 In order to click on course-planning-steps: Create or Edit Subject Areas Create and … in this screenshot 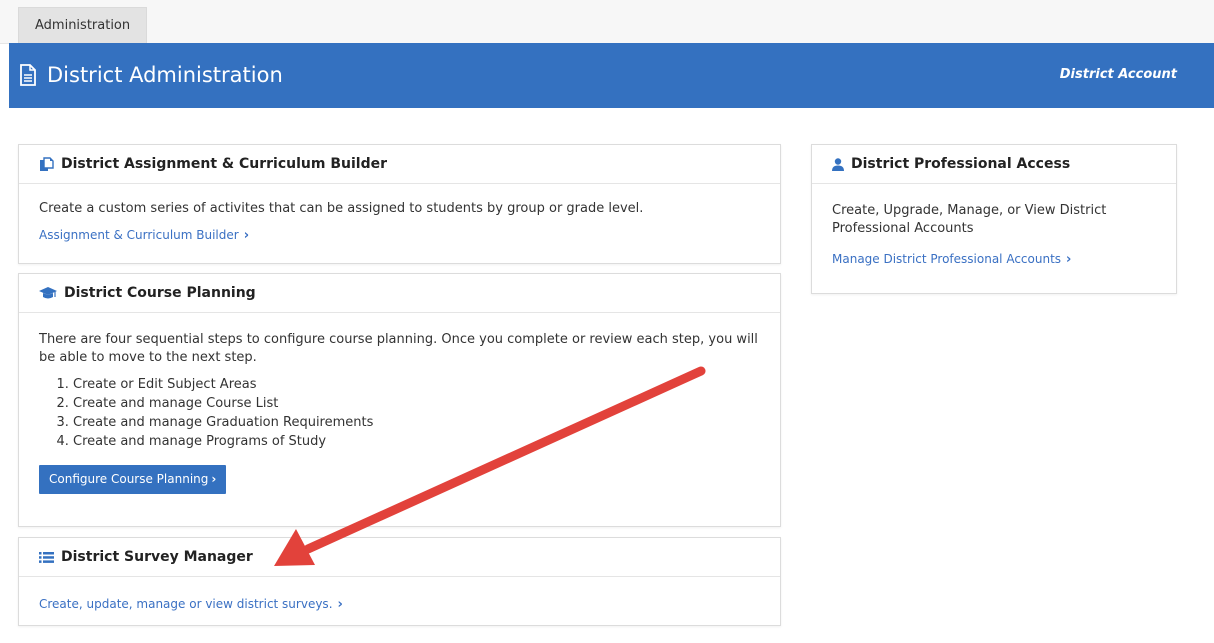, I will do `click(399, 413)`.